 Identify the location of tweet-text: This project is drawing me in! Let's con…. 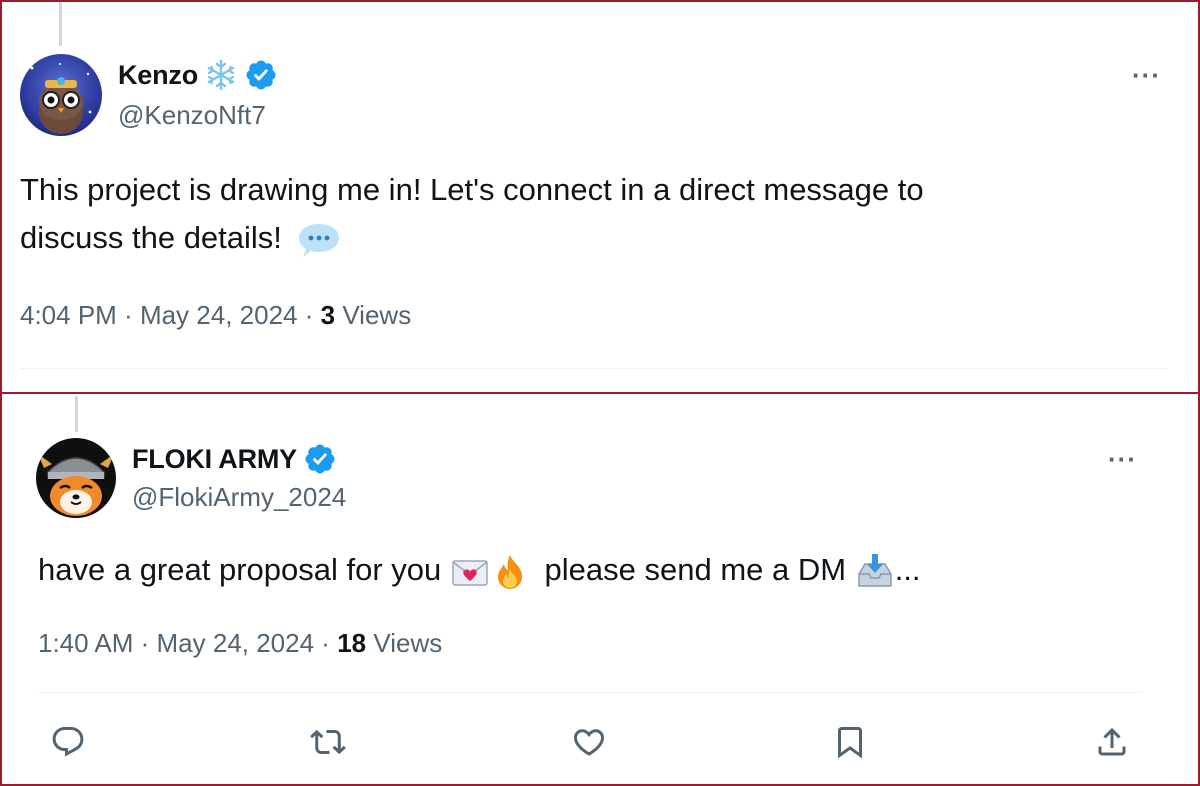
(595, 214).